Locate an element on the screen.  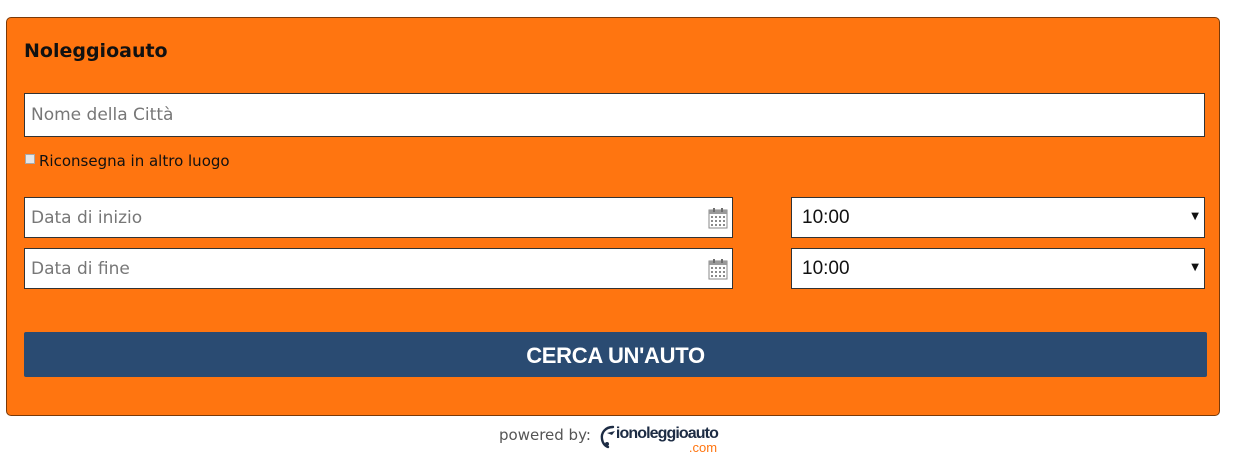
start-time-value: 10:00 is located at coordinates (826, 217).